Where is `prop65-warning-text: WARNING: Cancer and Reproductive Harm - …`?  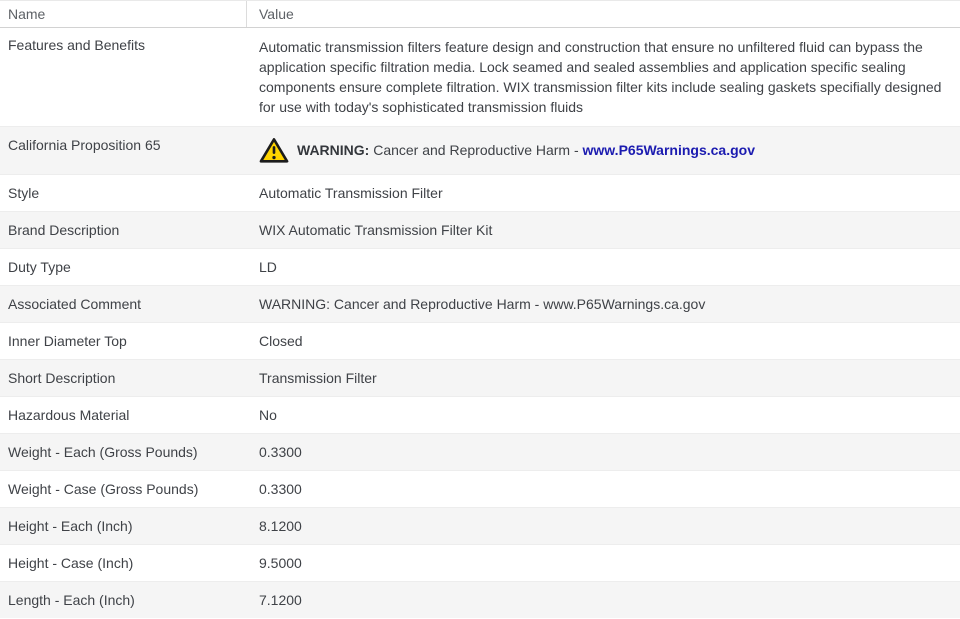 prop65-warning-text: WARNING: Cancer and Reproductive Harm - … is located at coordinates (526, 149).